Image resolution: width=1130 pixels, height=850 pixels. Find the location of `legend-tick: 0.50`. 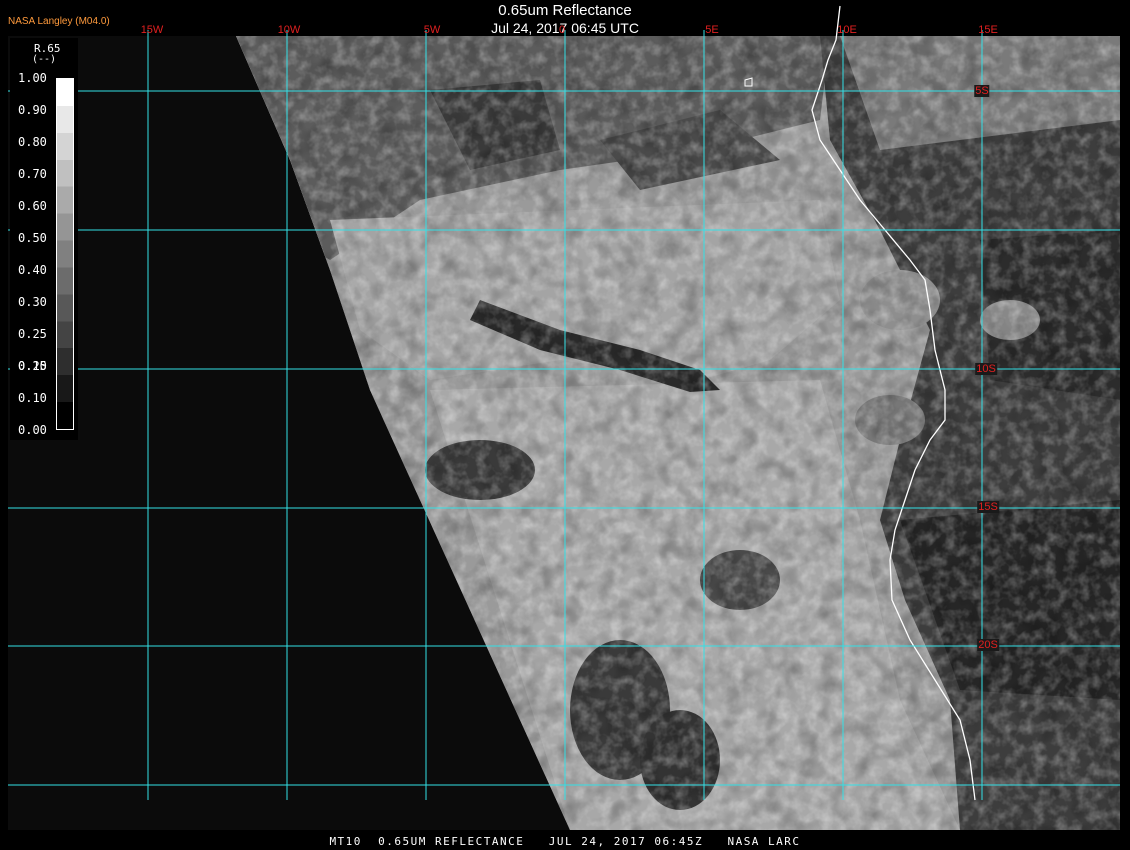

legend-tick: 0.50 is located at coordinates (32, 238).